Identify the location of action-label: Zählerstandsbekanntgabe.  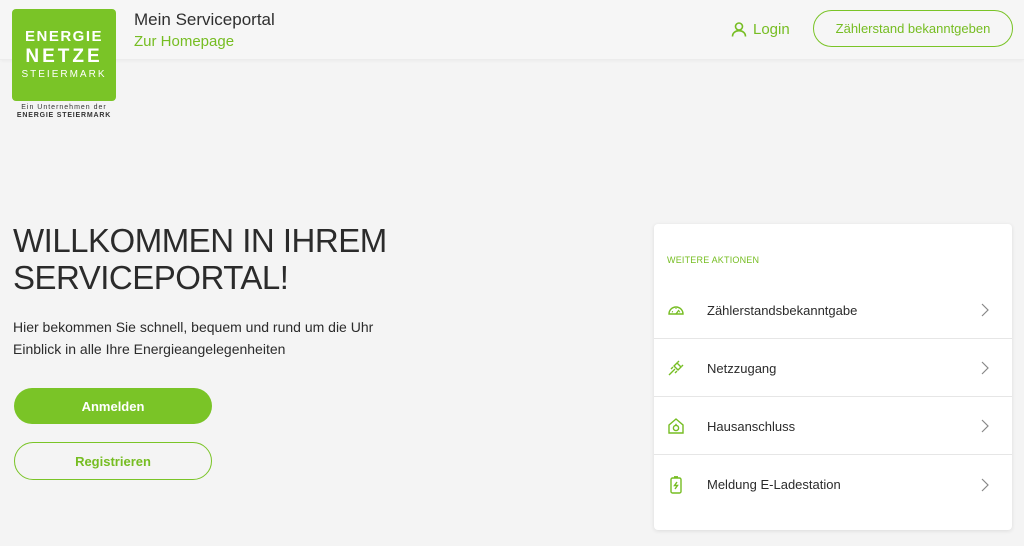
(782, 310).